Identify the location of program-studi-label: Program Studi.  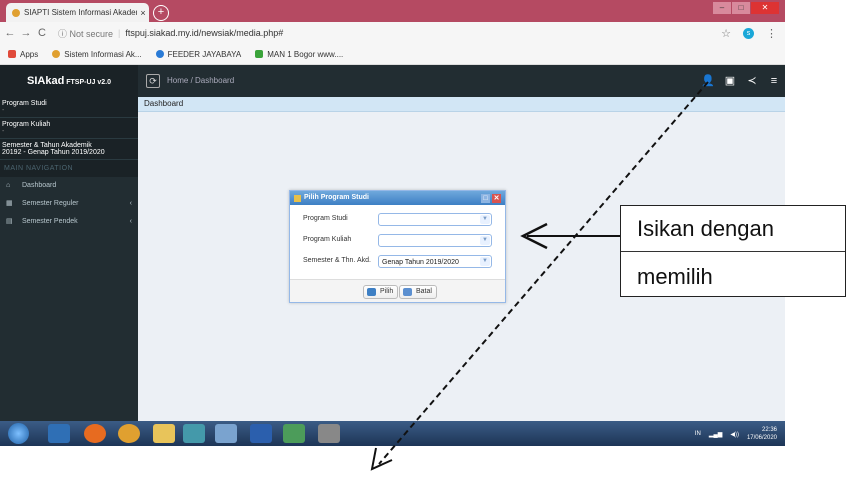
(24, 103).